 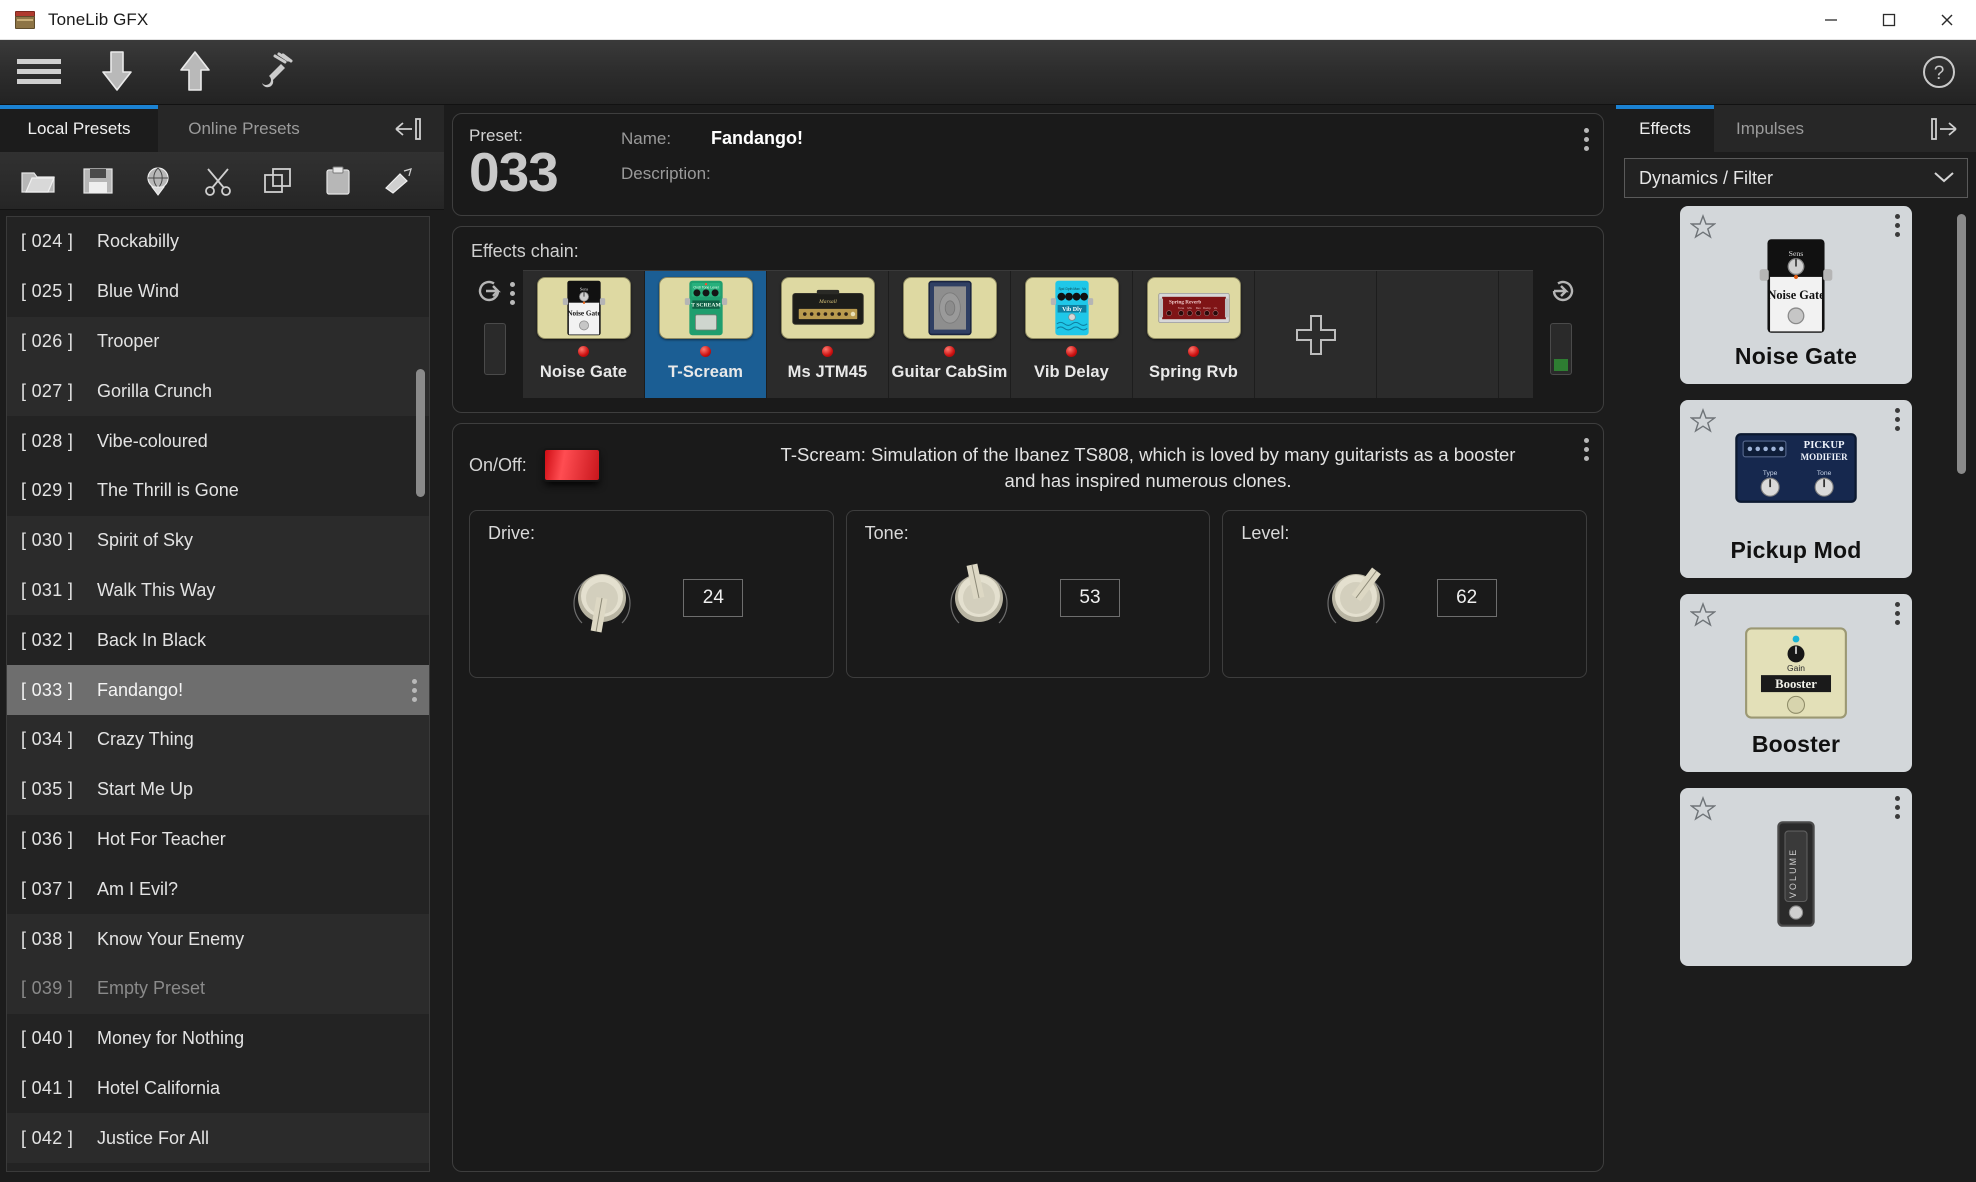 What do you see at coordinates (1561, 349) in the screenshot?
I see `output-level-fader` at bounding box center [1561, 349].